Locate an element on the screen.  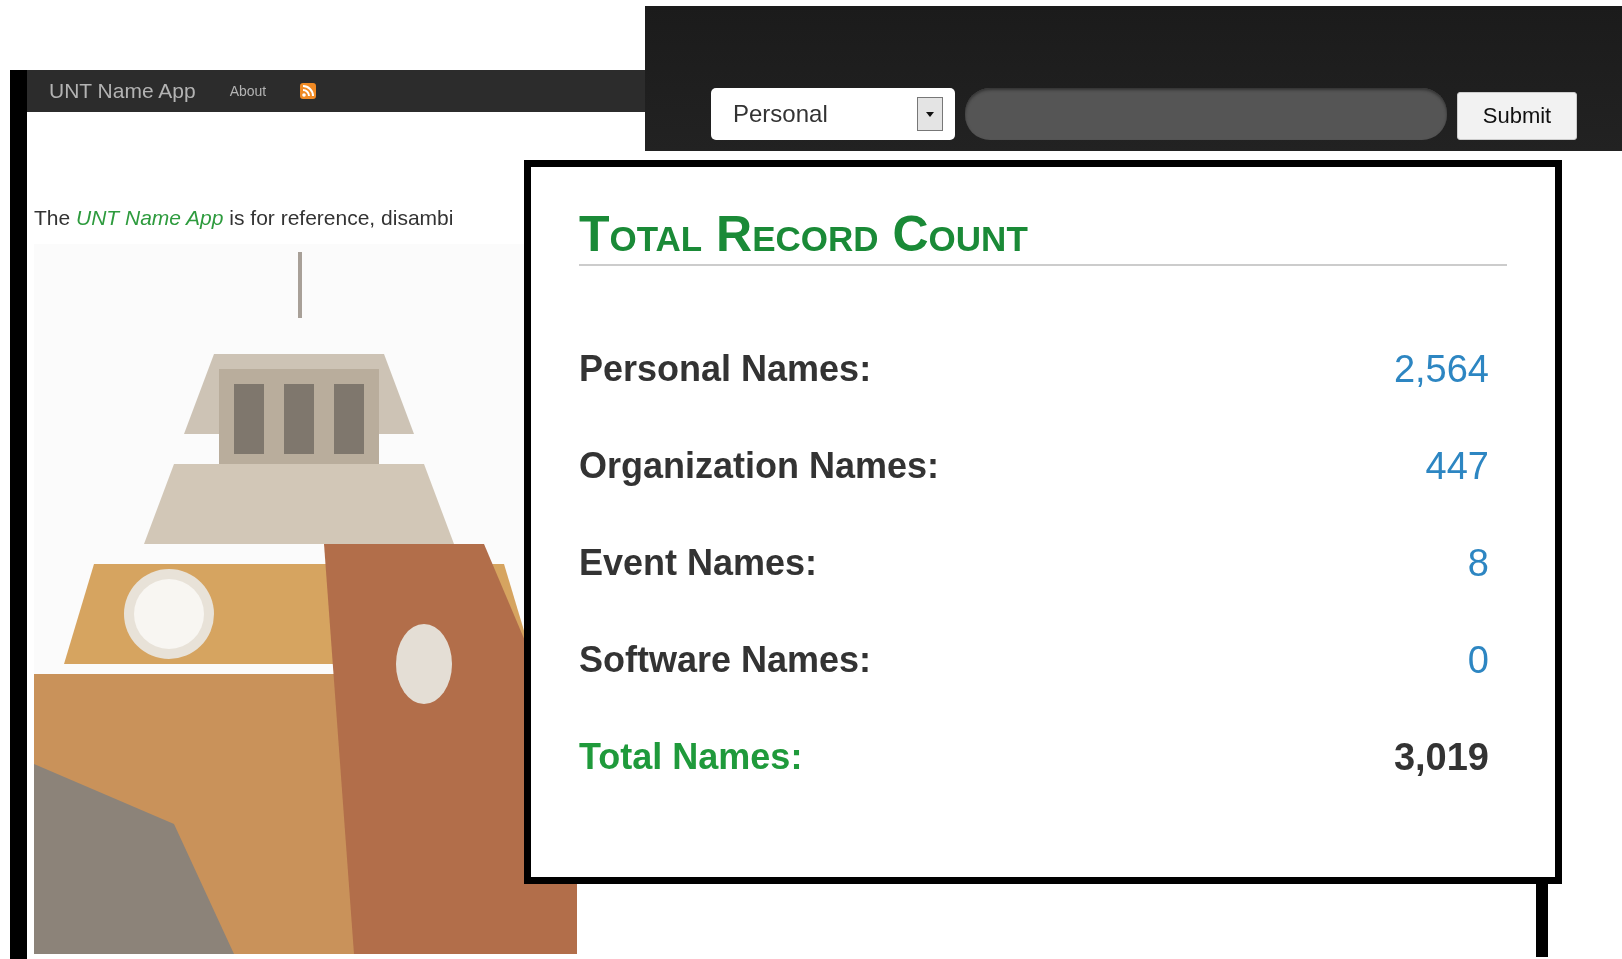
intro-text: The UNT Name App is for reference, disambi is located at coordinates (244, 217).